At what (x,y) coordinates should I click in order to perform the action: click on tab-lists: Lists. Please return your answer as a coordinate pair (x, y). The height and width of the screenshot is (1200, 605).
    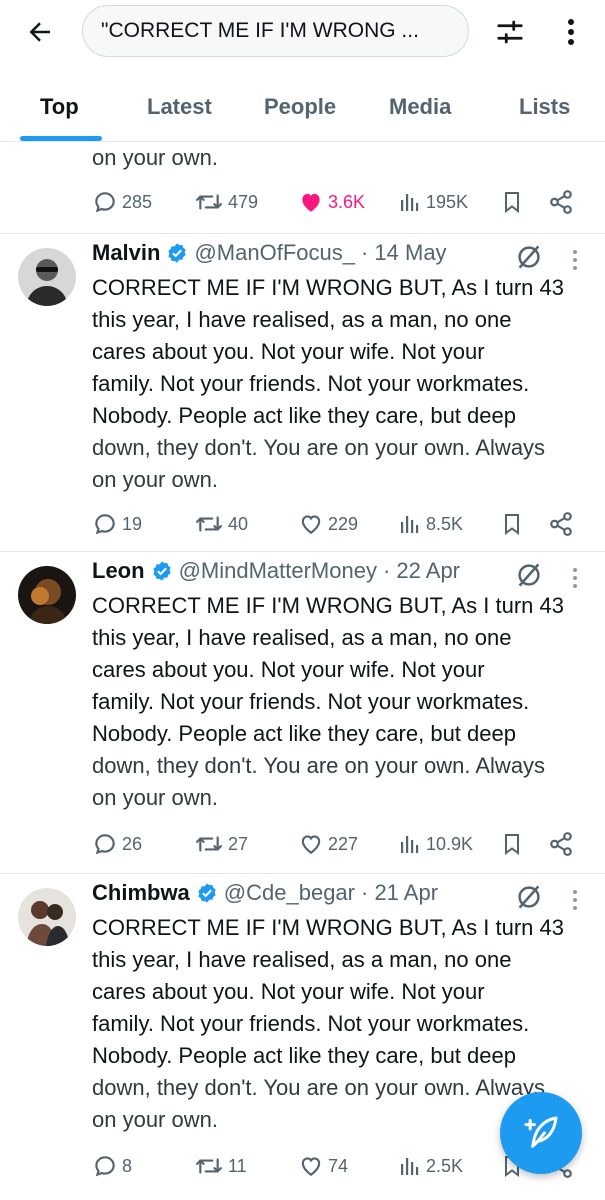
    Looking at the image, I should click on (544, 107).